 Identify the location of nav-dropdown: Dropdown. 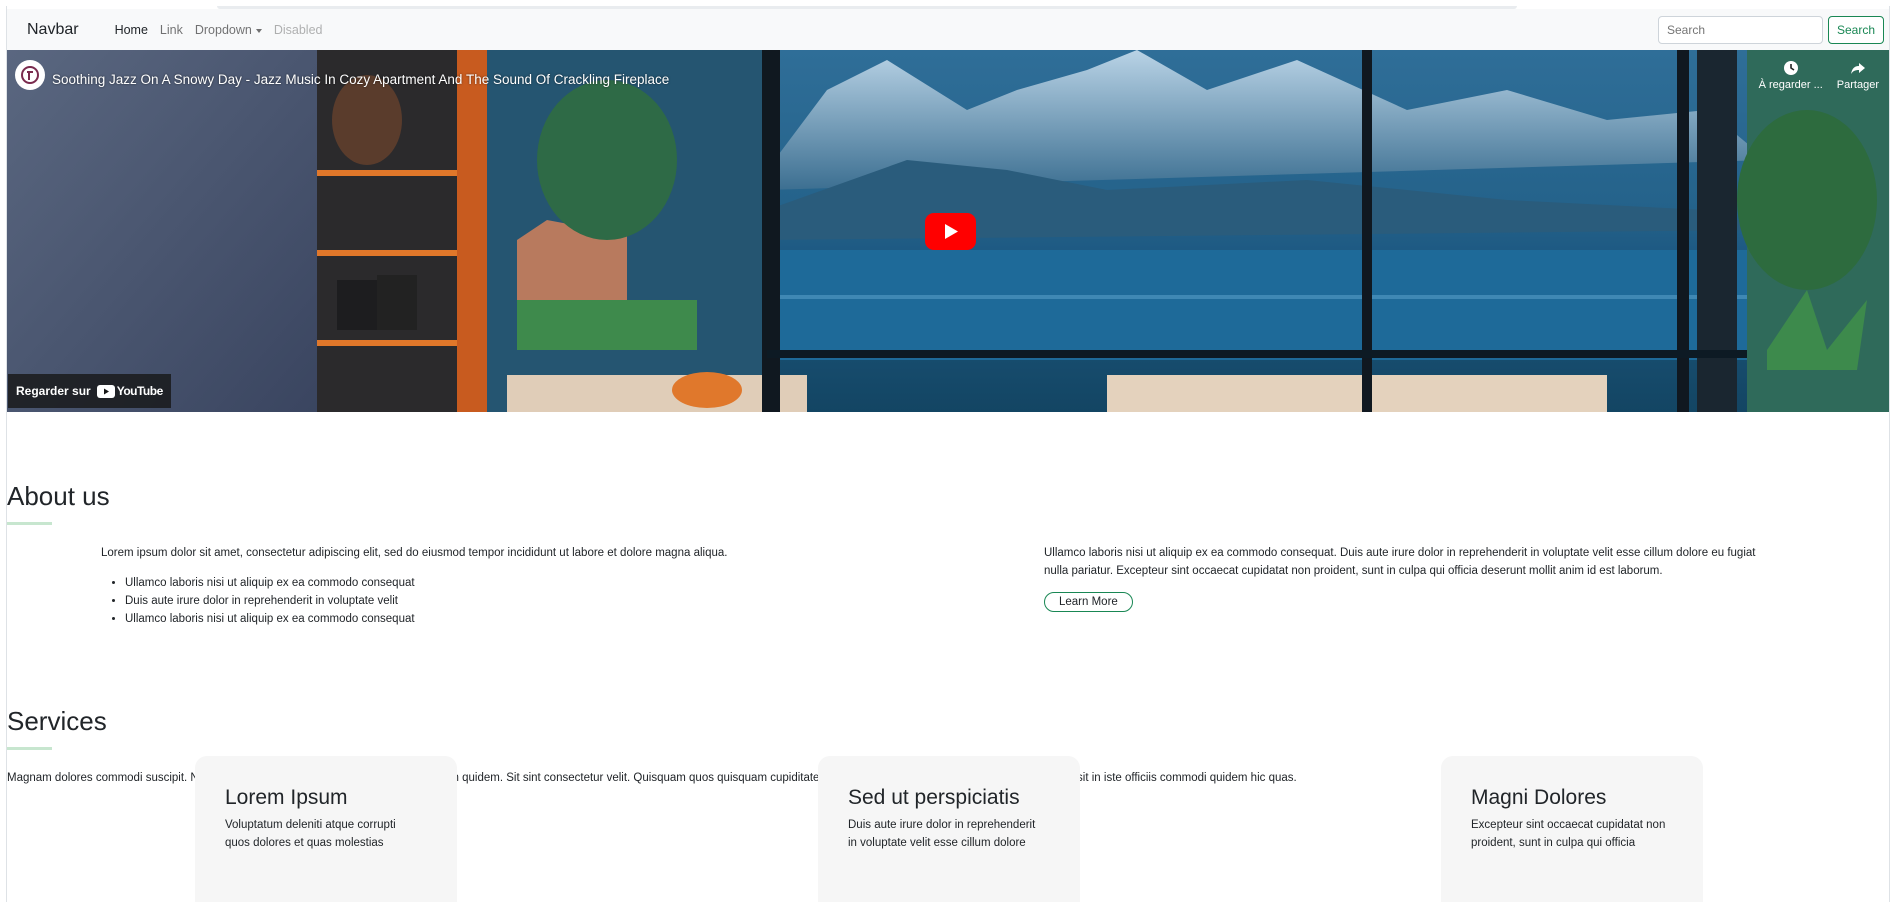
(228, 30).